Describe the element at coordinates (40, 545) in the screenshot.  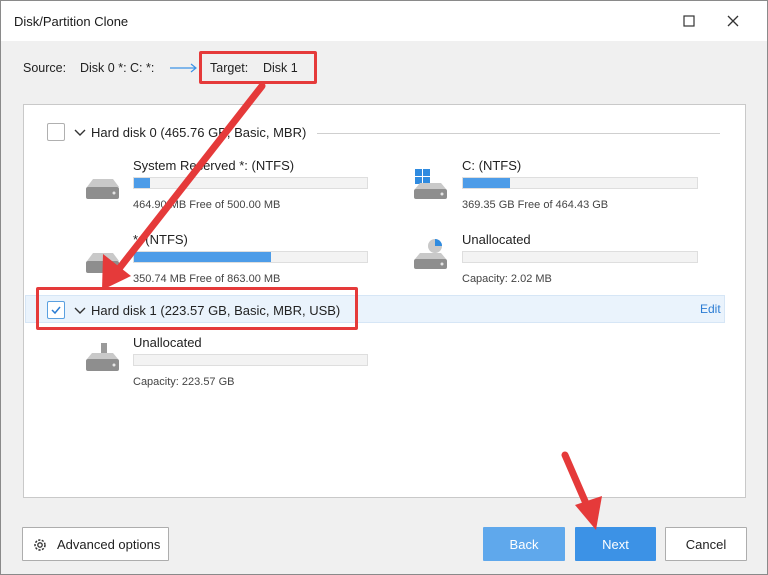
I see `gear-icon` at that location.